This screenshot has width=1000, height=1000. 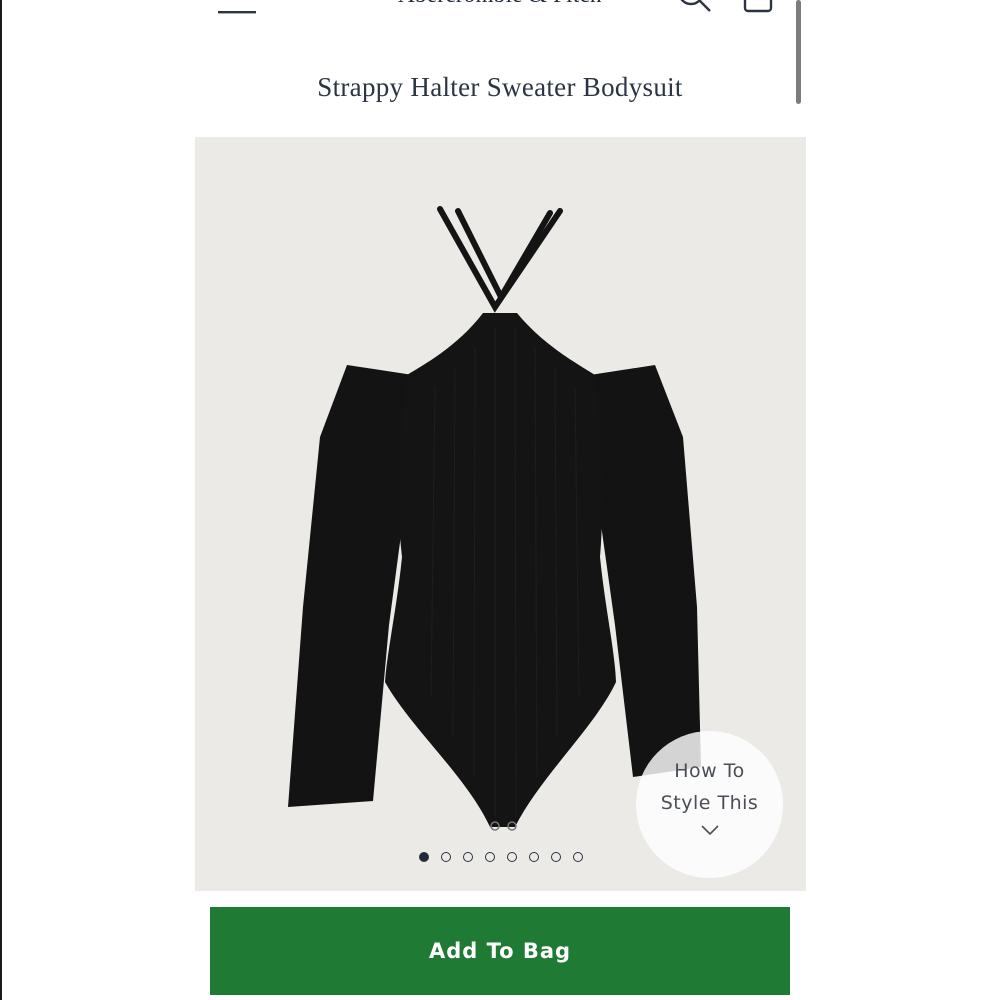 What do you see at coordinates (709, 830) in the screenshot?
I see `chevron-down-icon` at bounding box center [709, 830].